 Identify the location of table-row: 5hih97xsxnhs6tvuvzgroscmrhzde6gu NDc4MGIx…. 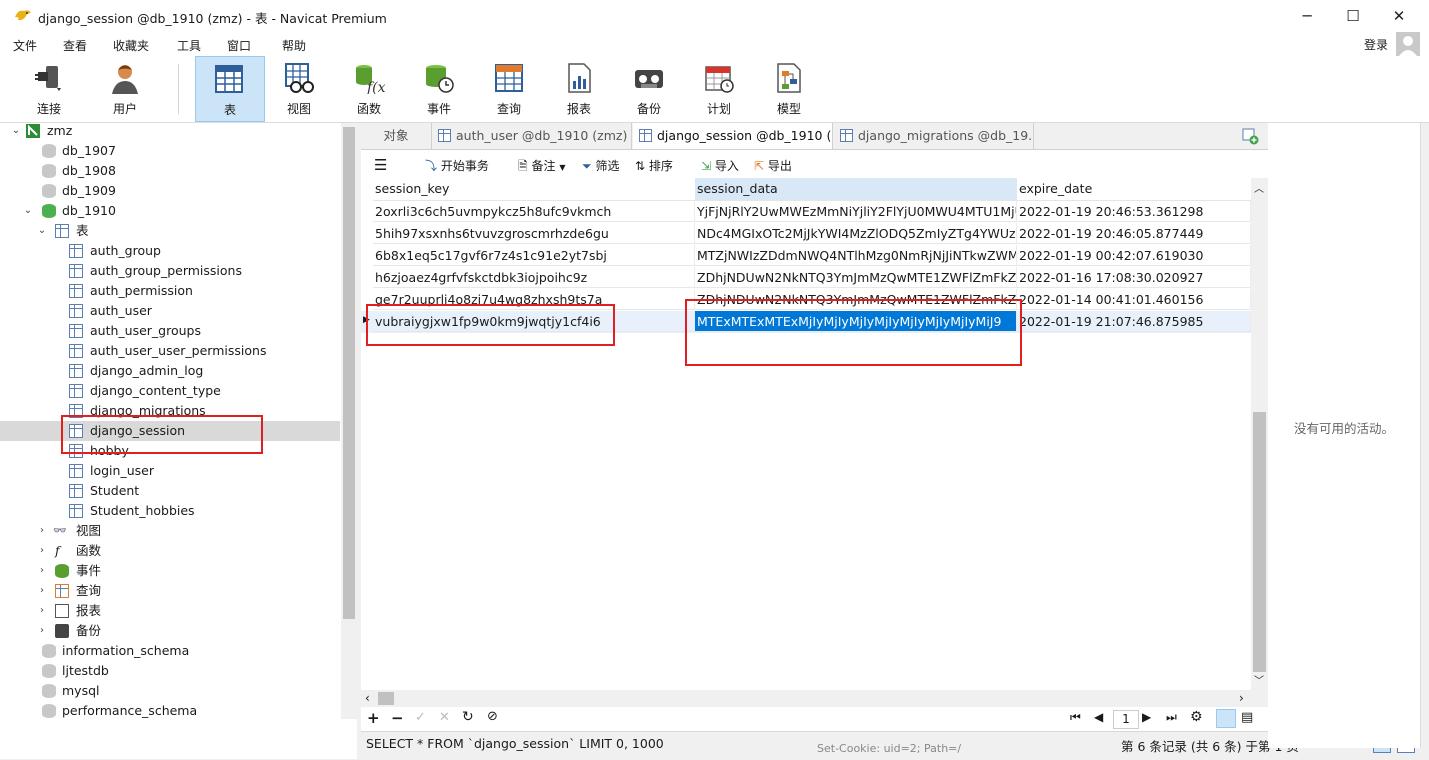
(806, 234).